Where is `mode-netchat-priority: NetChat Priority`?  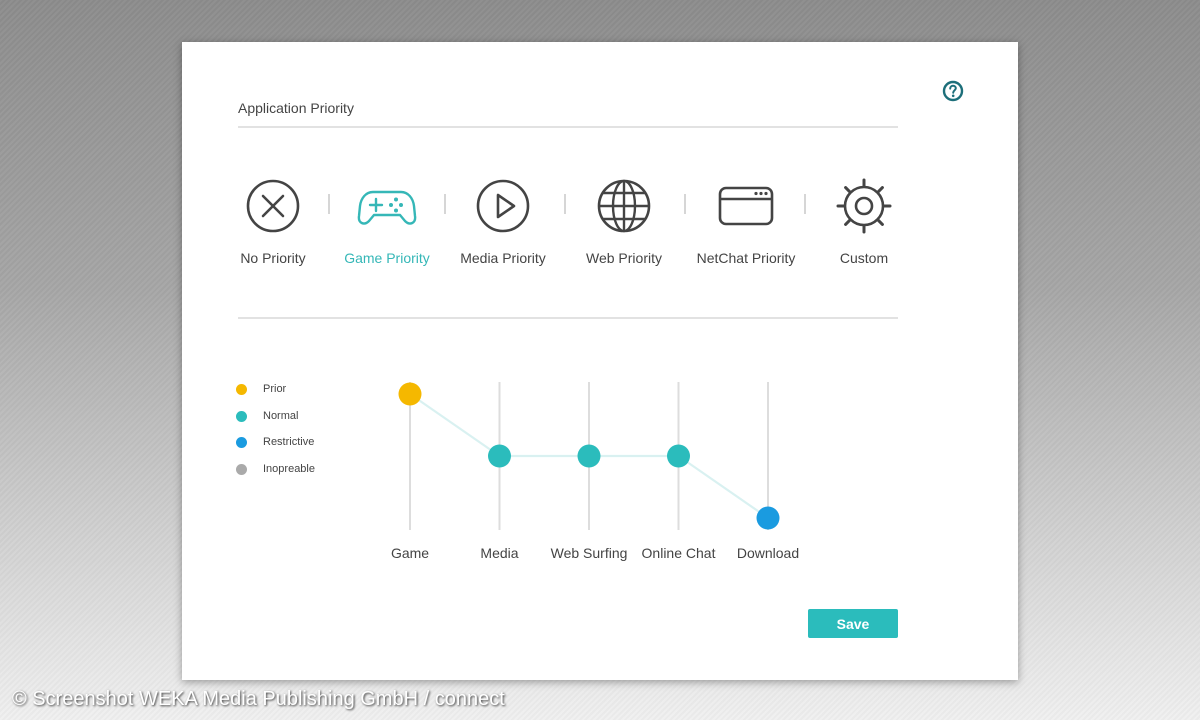 mode-netchat-priority: NetChat Priority is located at coordinates (746, 222).